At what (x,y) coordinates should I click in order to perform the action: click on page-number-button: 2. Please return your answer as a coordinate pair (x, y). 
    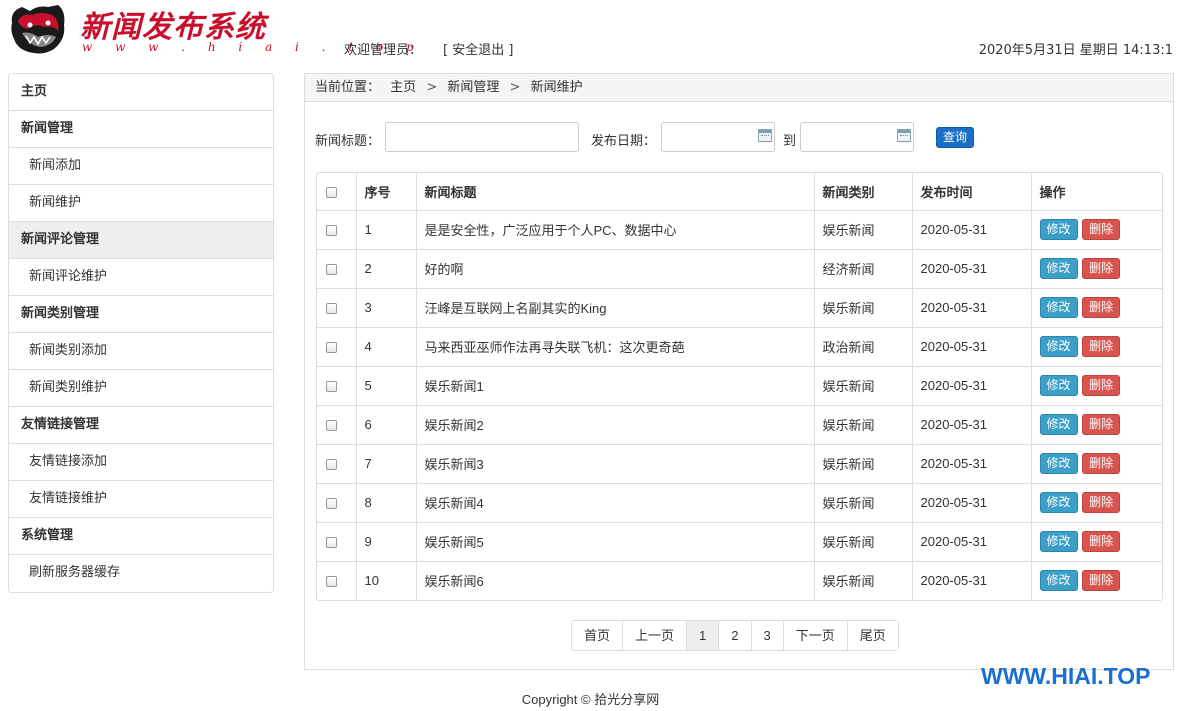
    Looking at the image, I should click on (735, 635).